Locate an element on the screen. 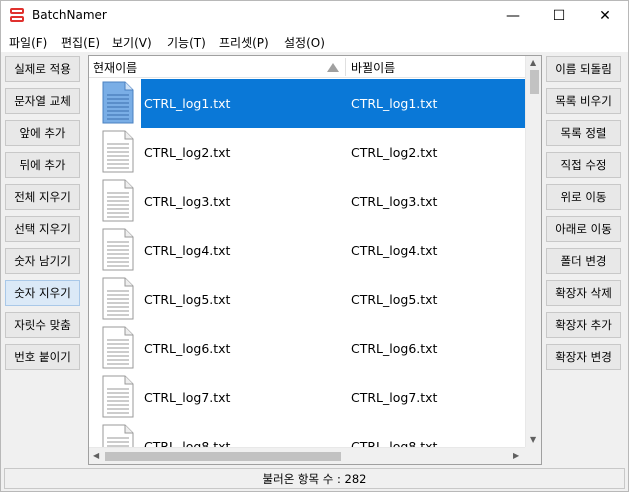 This screenshot has width=629, height=492. table-row: CTRL_log5.txt CTRL_log5.txt is located at coordinates (307, 299).